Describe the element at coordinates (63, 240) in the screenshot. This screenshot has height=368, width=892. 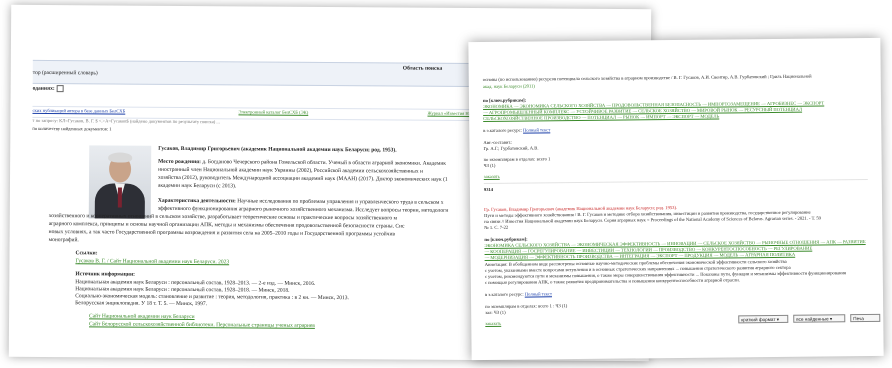
I see `activity-line: монографий.` at that location.